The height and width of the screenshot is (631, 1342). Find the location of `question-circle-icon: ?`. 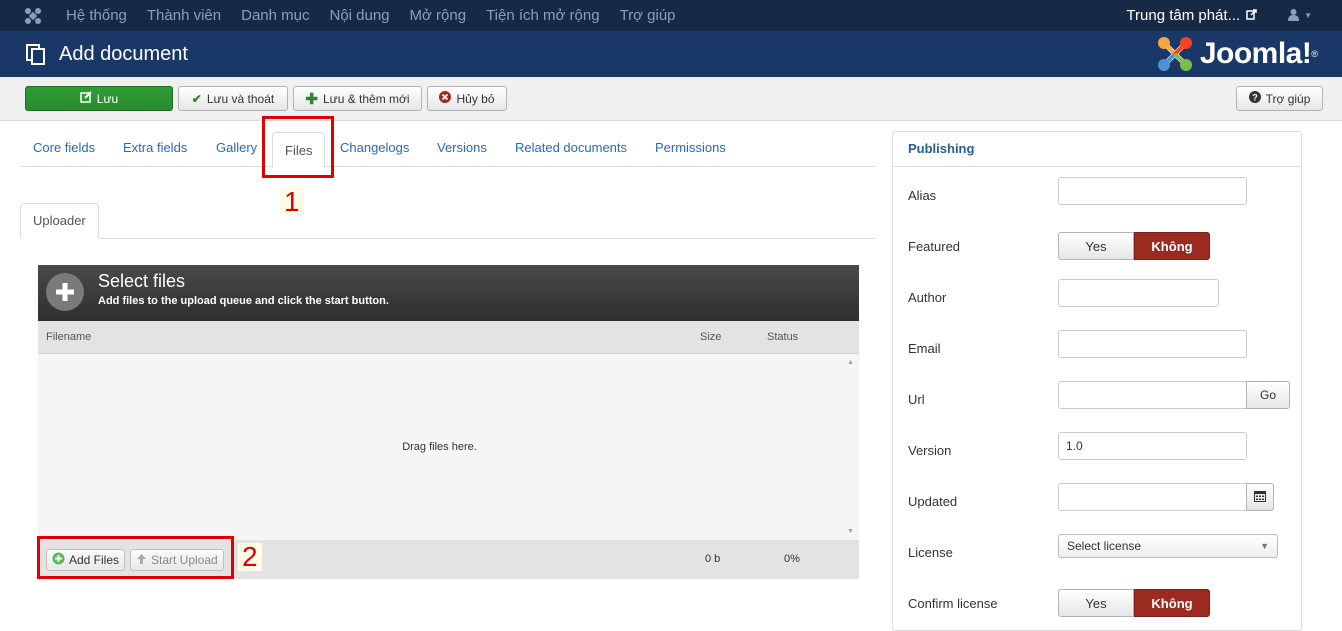

question-circle-icon: ? is located at coordinates (1254, 98).